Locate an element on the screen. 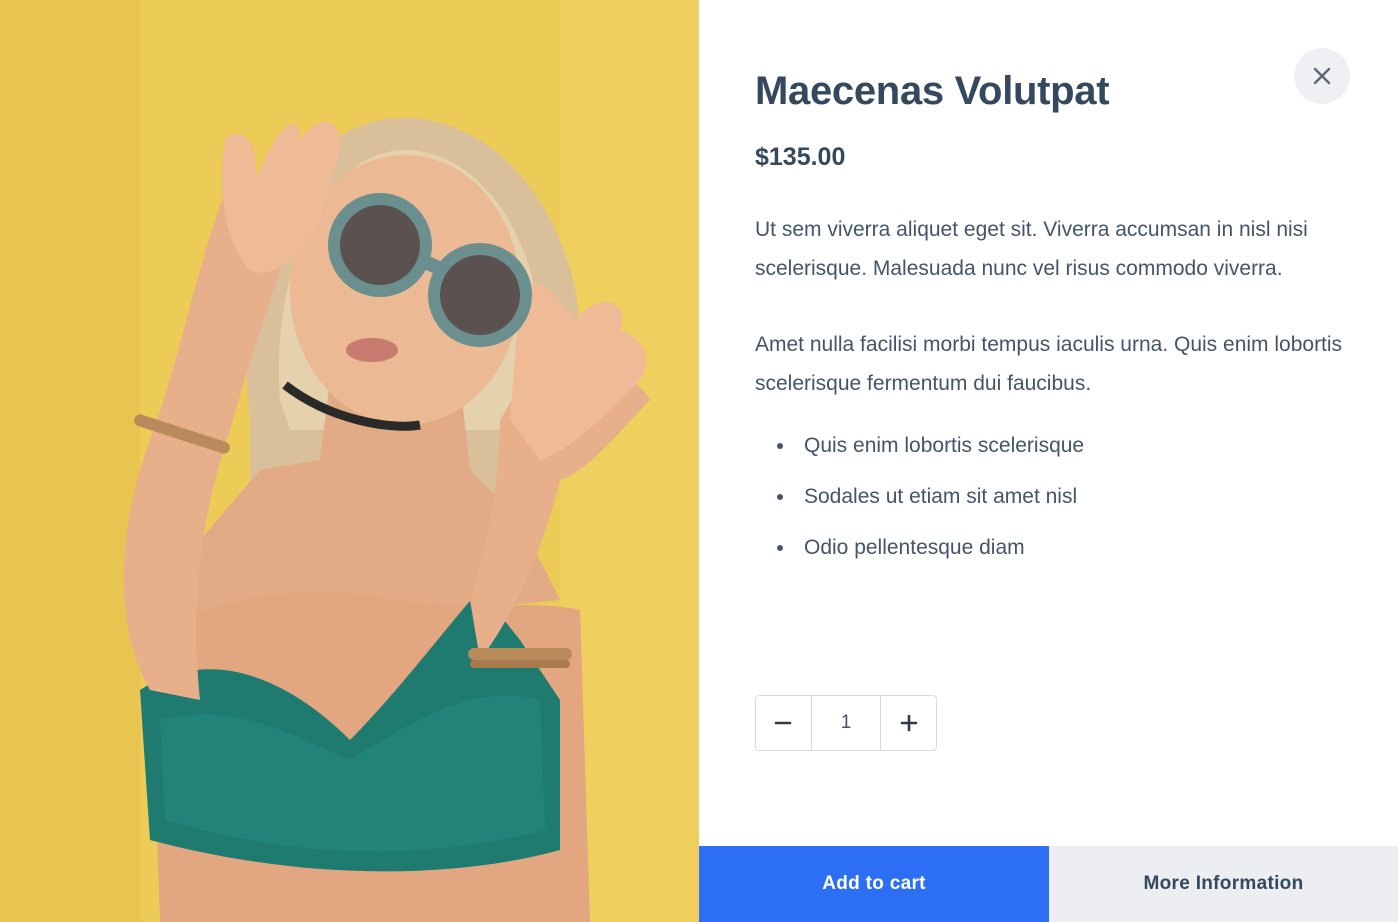 The height and width of the screenshot is (922, 1398). product-price: $135.00 is located at coordinates (800, 157).